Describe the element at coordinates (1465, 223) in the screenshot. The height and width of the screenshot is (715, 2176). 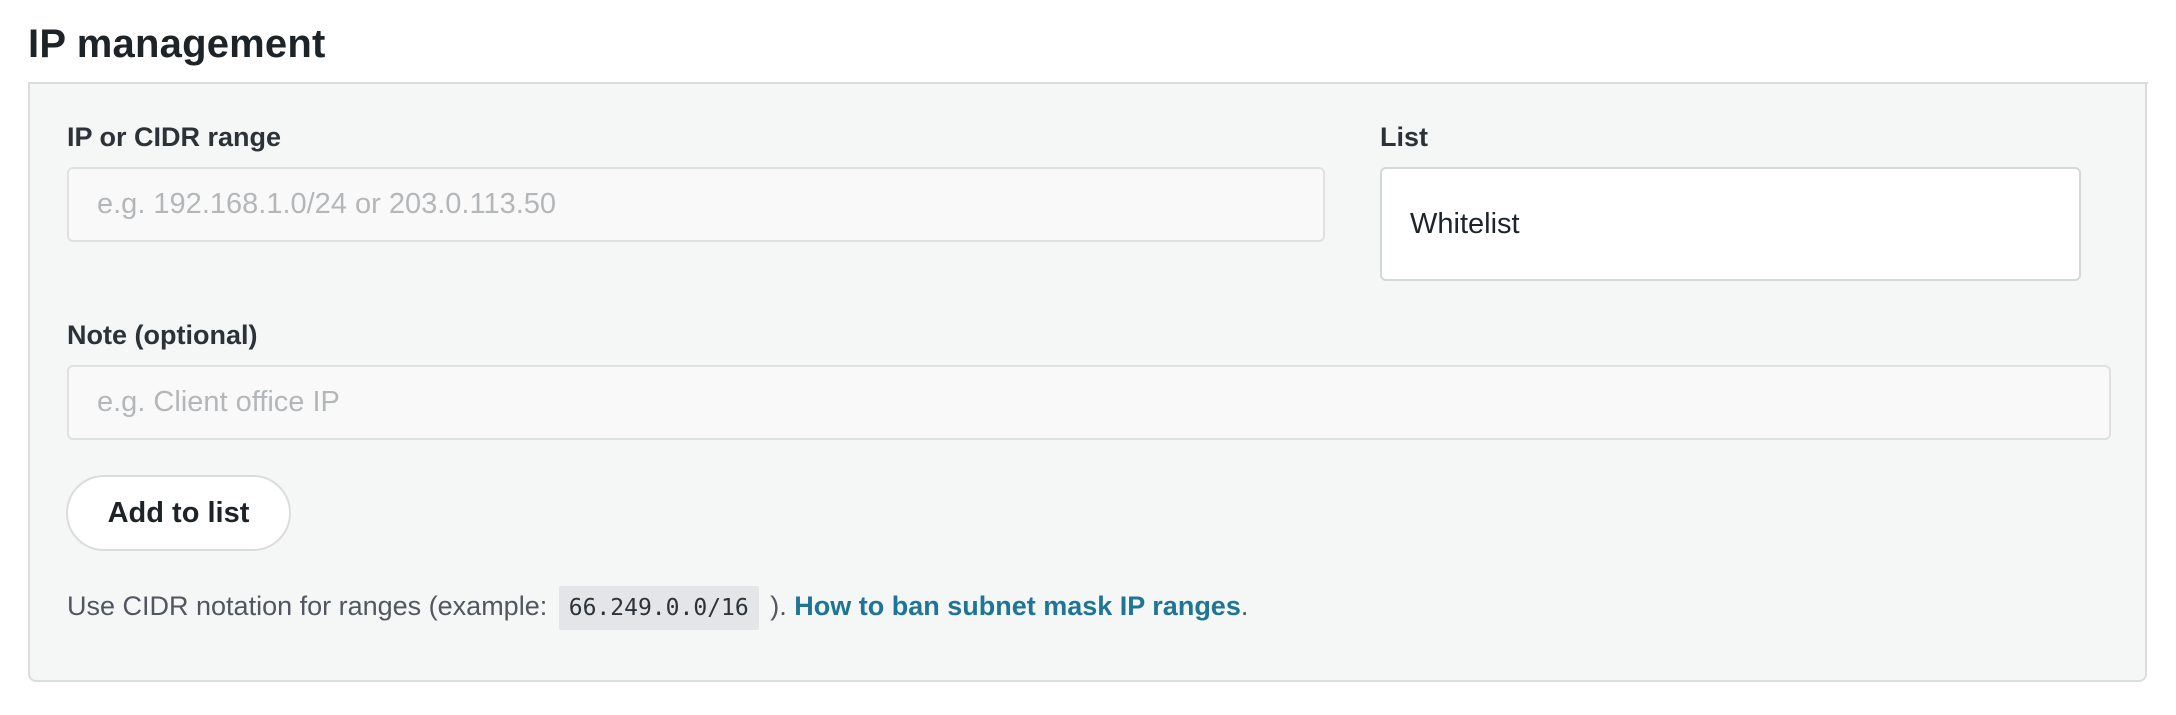
I see `list-select-value: Whitelist` at that location.